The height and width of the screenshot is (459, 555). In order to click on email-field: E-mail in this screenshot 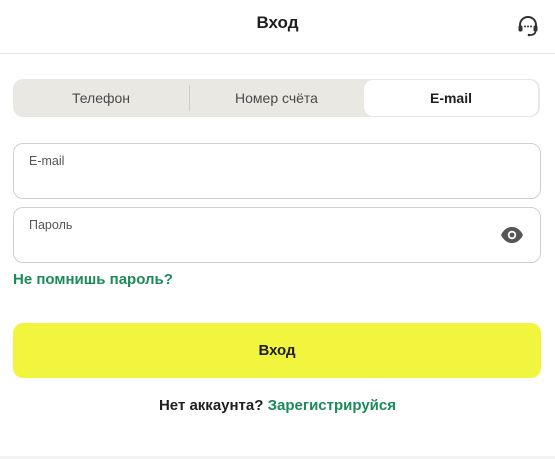, I will do `click(277, 171)`.